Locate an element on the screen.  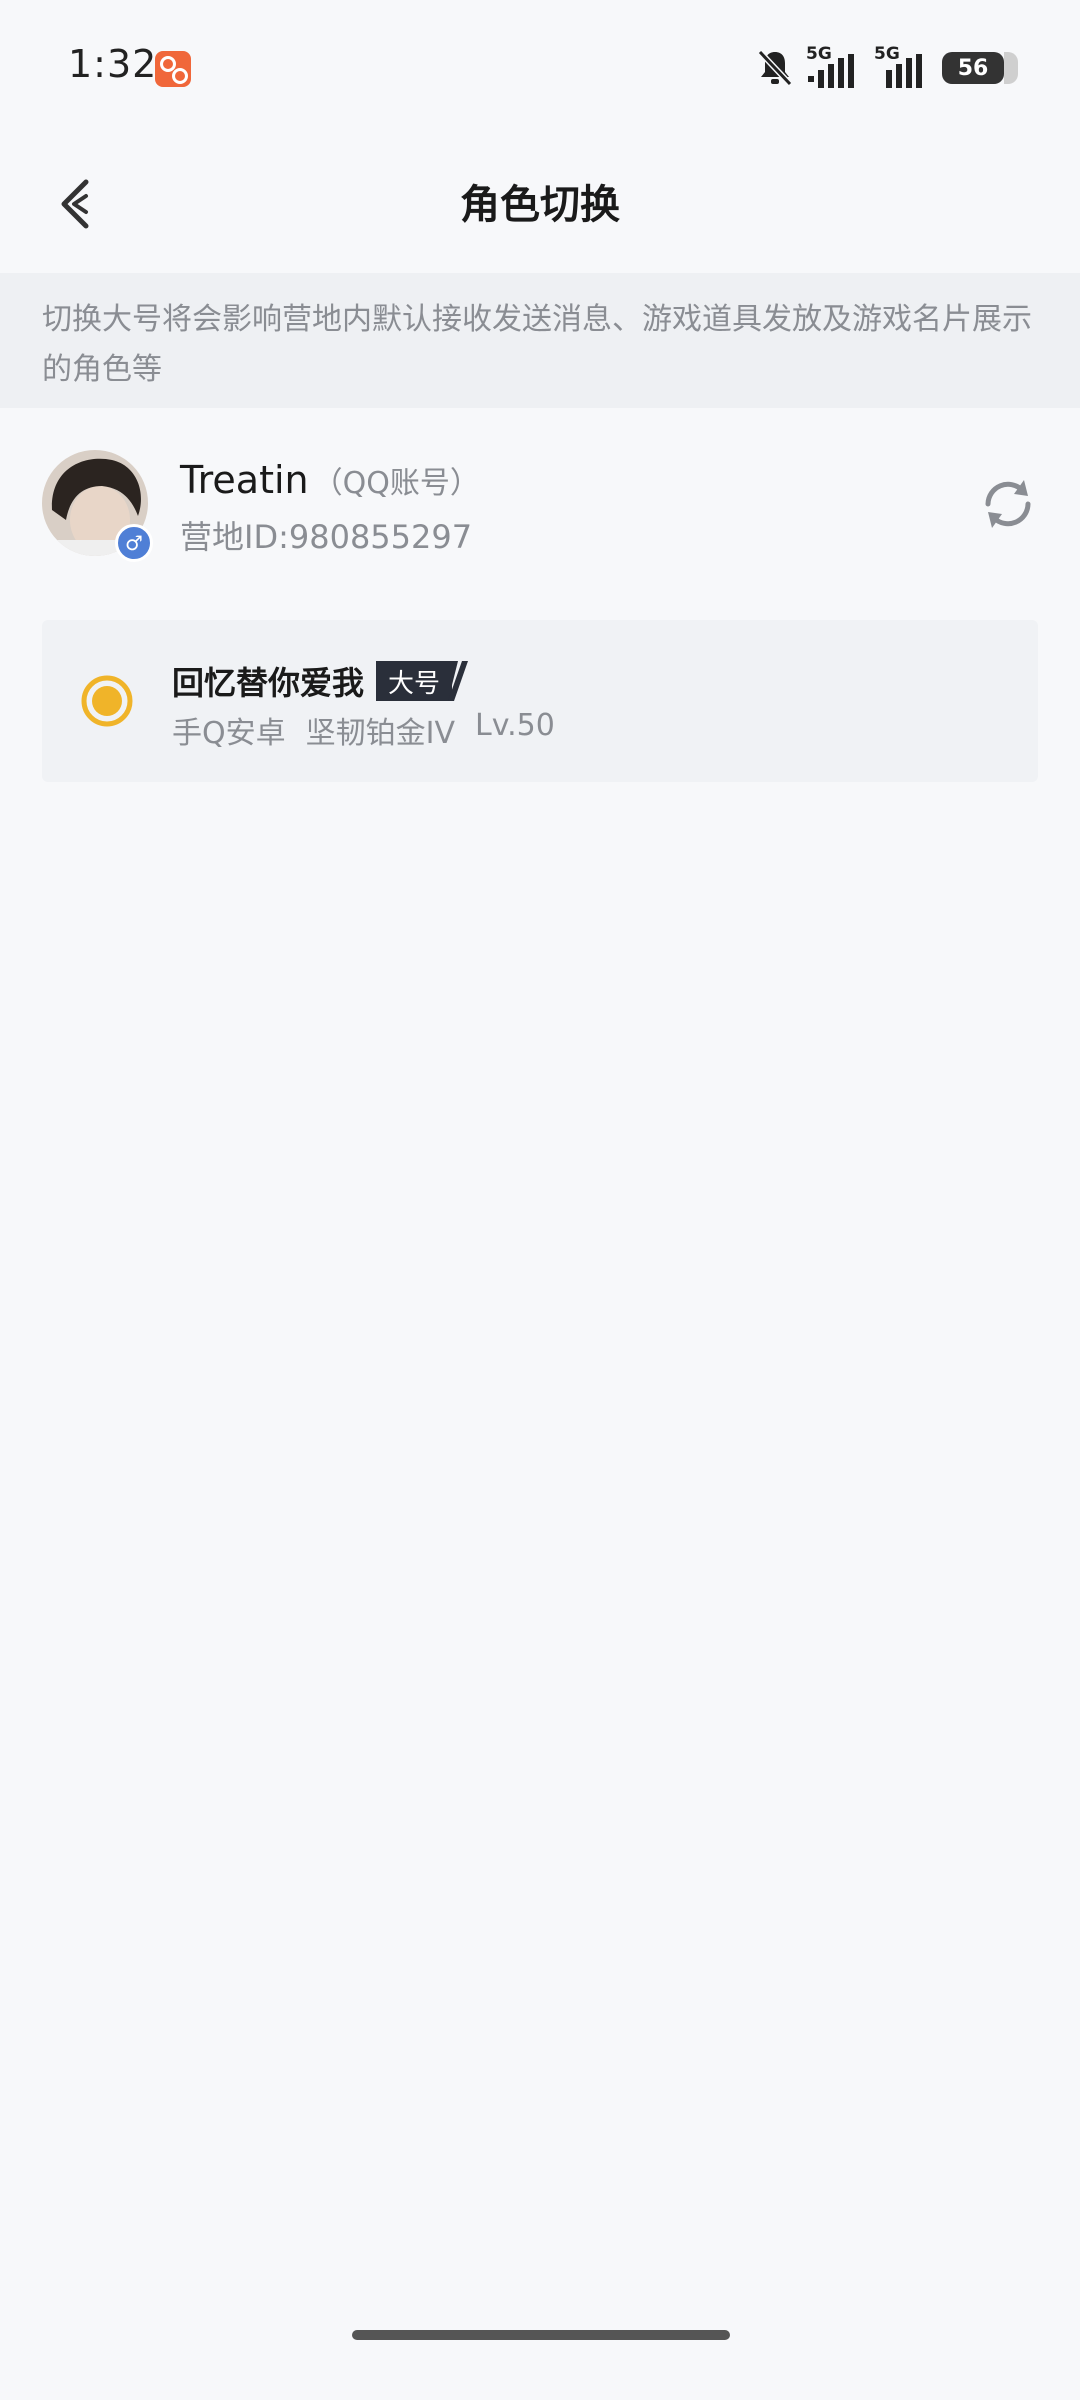
role-level: Lv.50 is located at coordinates (515, 725).